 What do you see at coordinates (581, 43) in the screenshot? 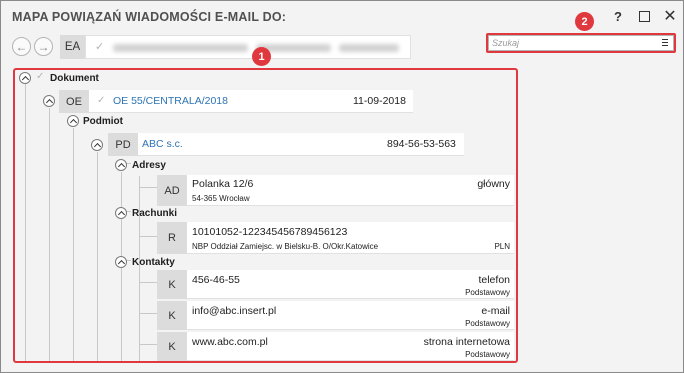
I see `highlight-frame-search` at bounding box center [581, 43].